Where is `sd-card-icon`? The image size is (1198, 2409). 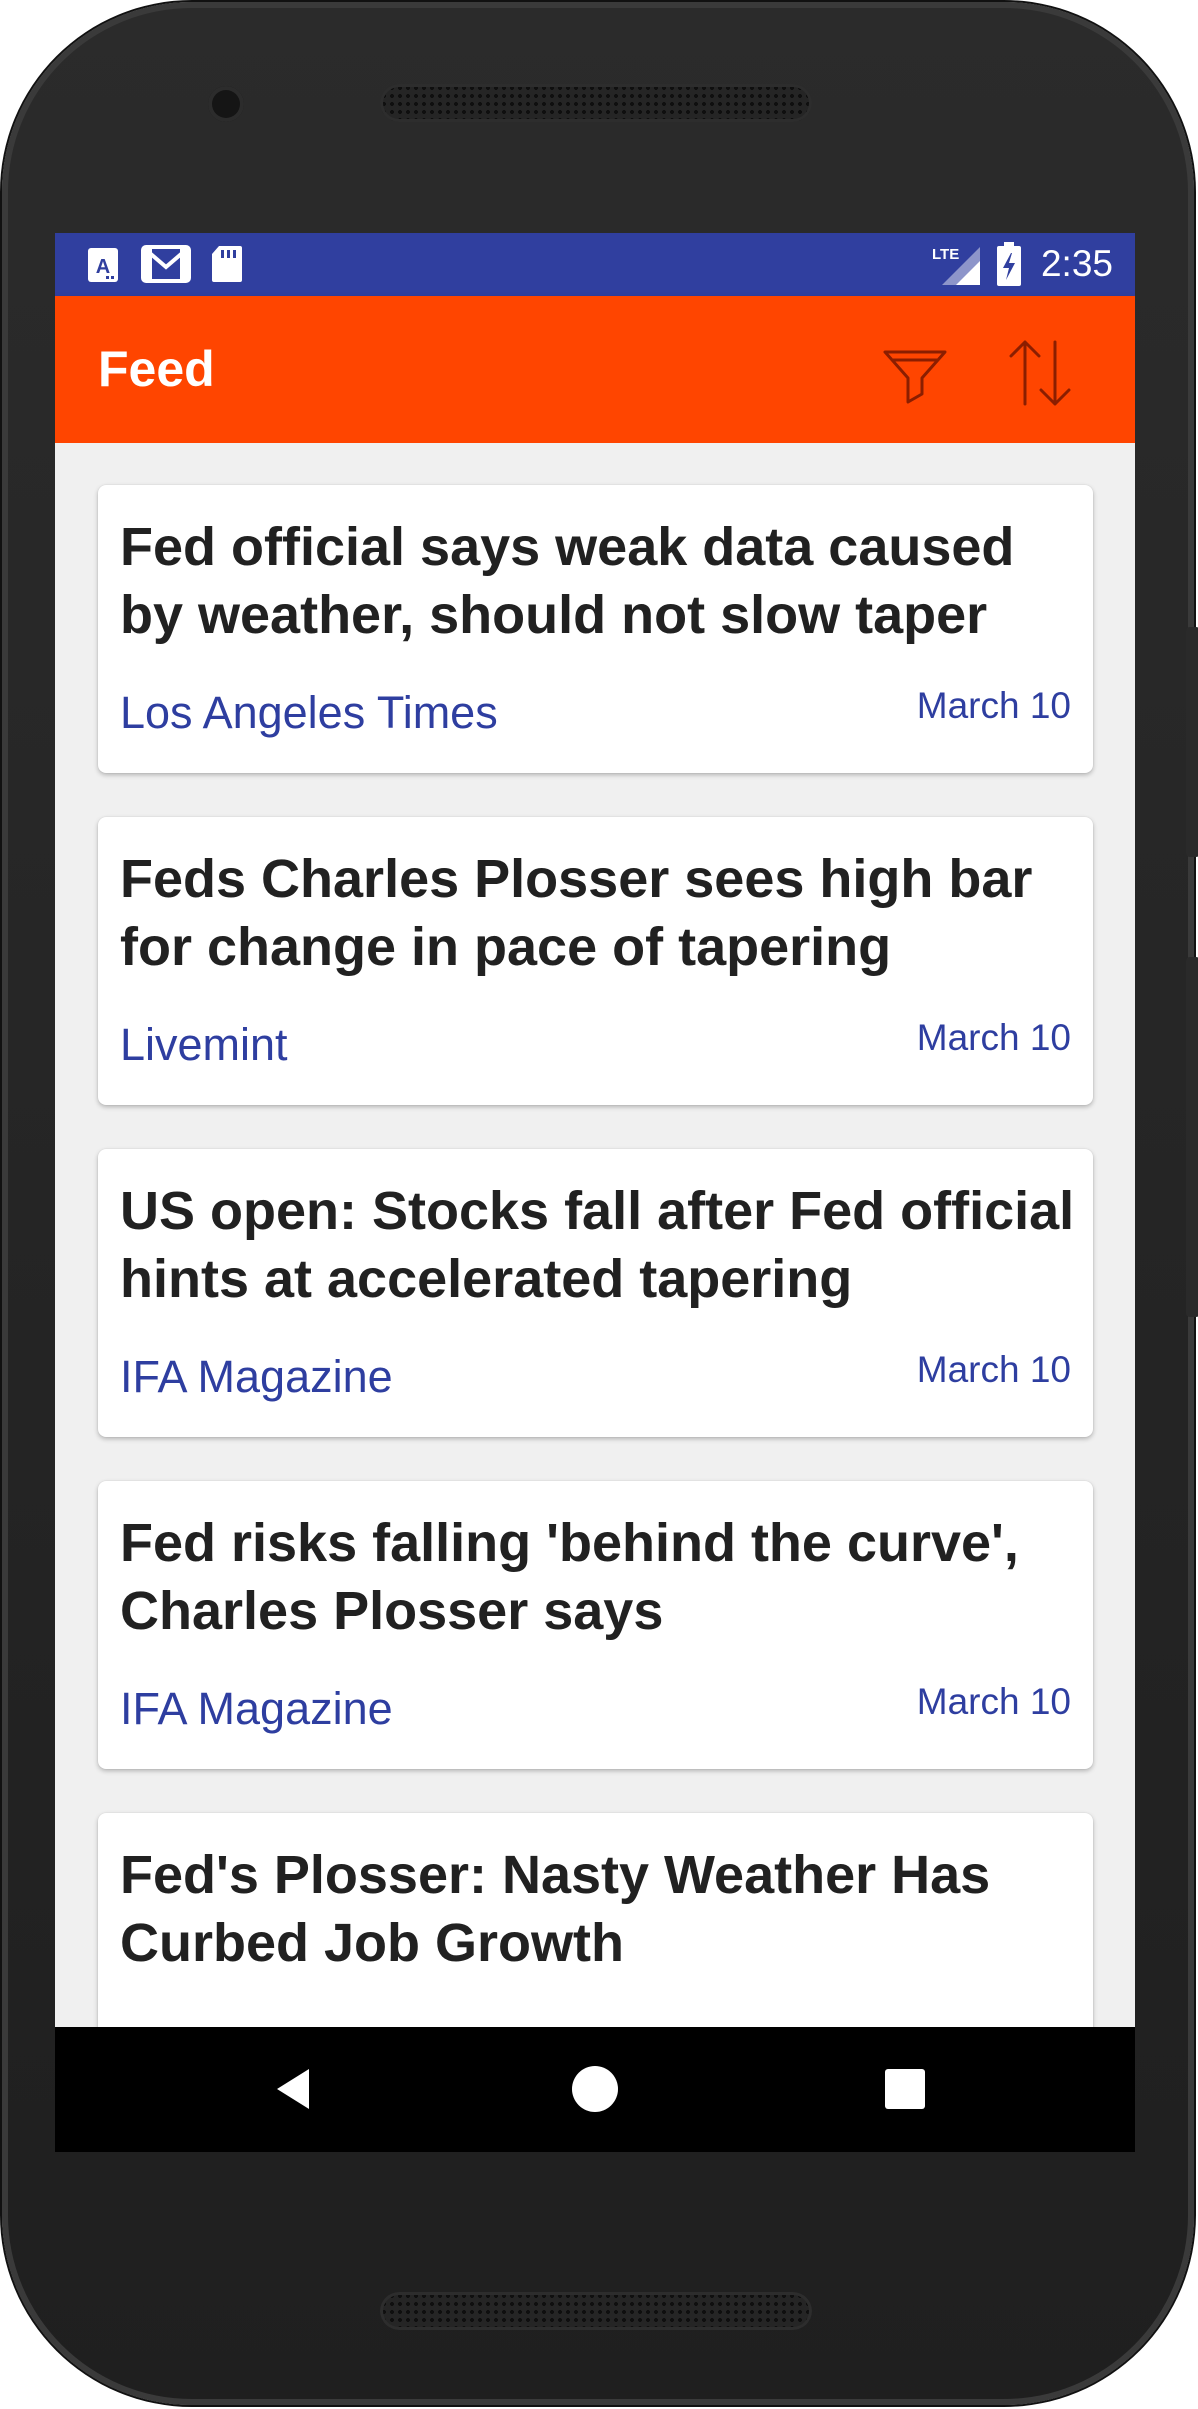
sd-card-icon is located at coordinates (227, 266).